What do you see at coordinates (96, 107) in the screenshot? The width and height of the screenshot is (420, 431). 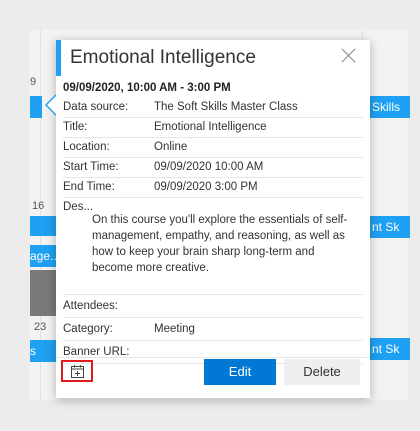 I see `field-label: Data source:` at bounding box center [96, 107].